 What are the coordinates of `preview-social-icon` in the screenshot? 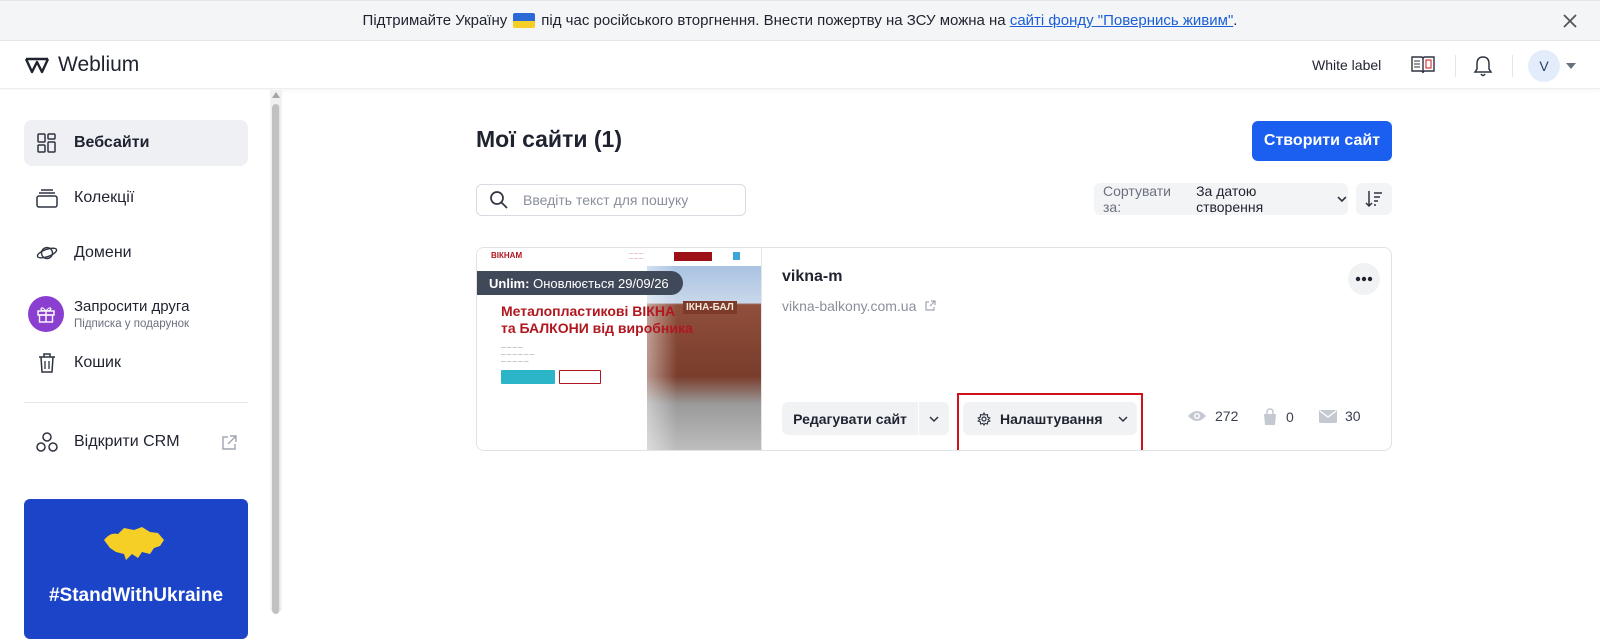 It's located at (736, 256).